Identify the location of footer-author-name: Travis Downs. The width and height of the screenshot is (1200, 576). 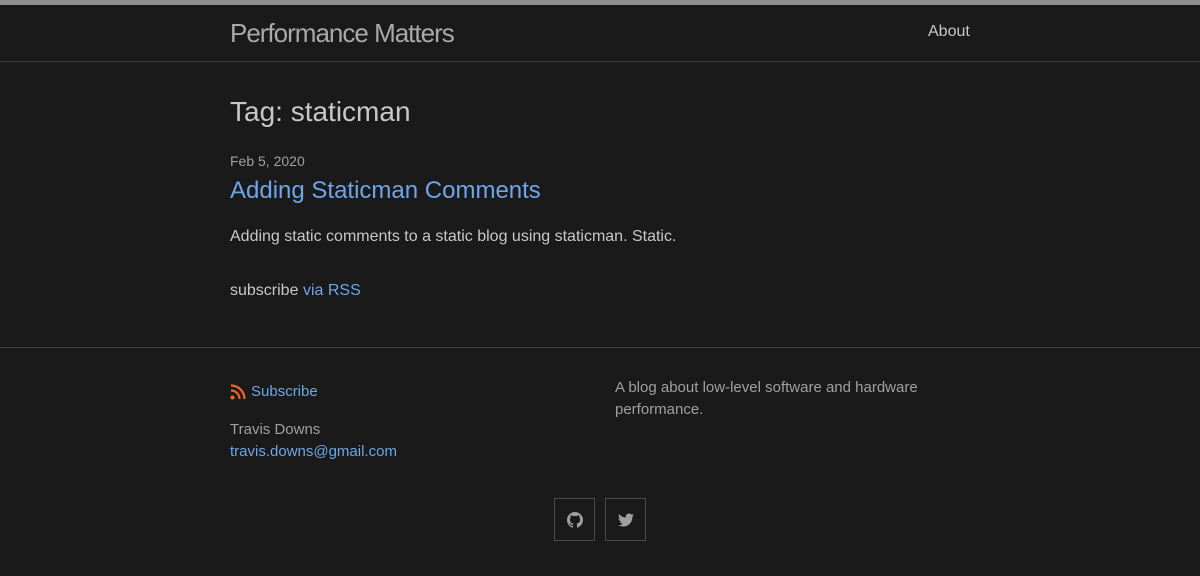
(275, 429).